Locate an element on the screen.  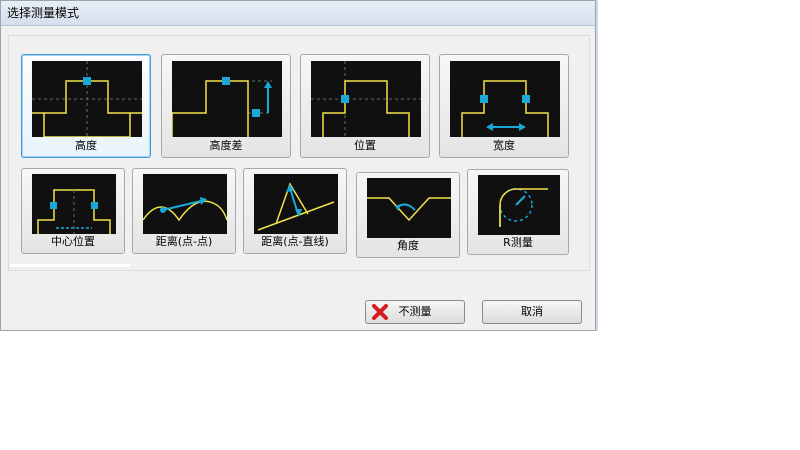
mode-height-button: 高度 is located at coordinates (86, 106).